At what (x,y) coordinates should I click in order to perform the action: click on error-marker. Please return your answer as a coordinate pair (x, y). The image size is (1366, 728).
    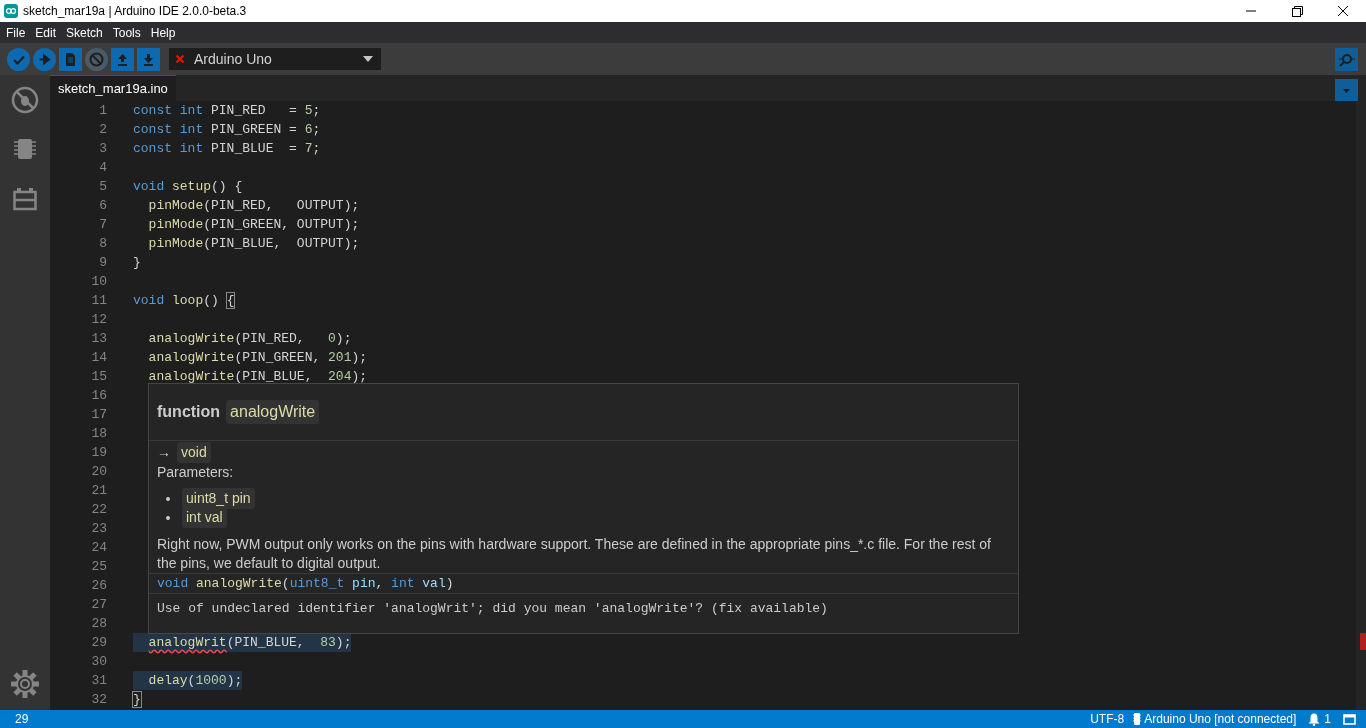
    Looking at the image, I should click on (1363, 641).